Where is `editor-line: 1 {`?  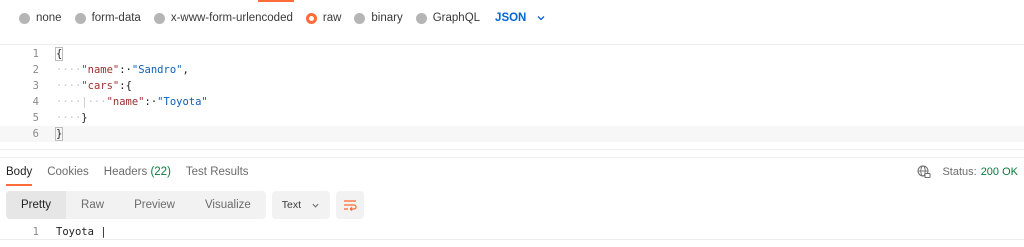 editor-line: 1 { is located at coordinates (512, 54).